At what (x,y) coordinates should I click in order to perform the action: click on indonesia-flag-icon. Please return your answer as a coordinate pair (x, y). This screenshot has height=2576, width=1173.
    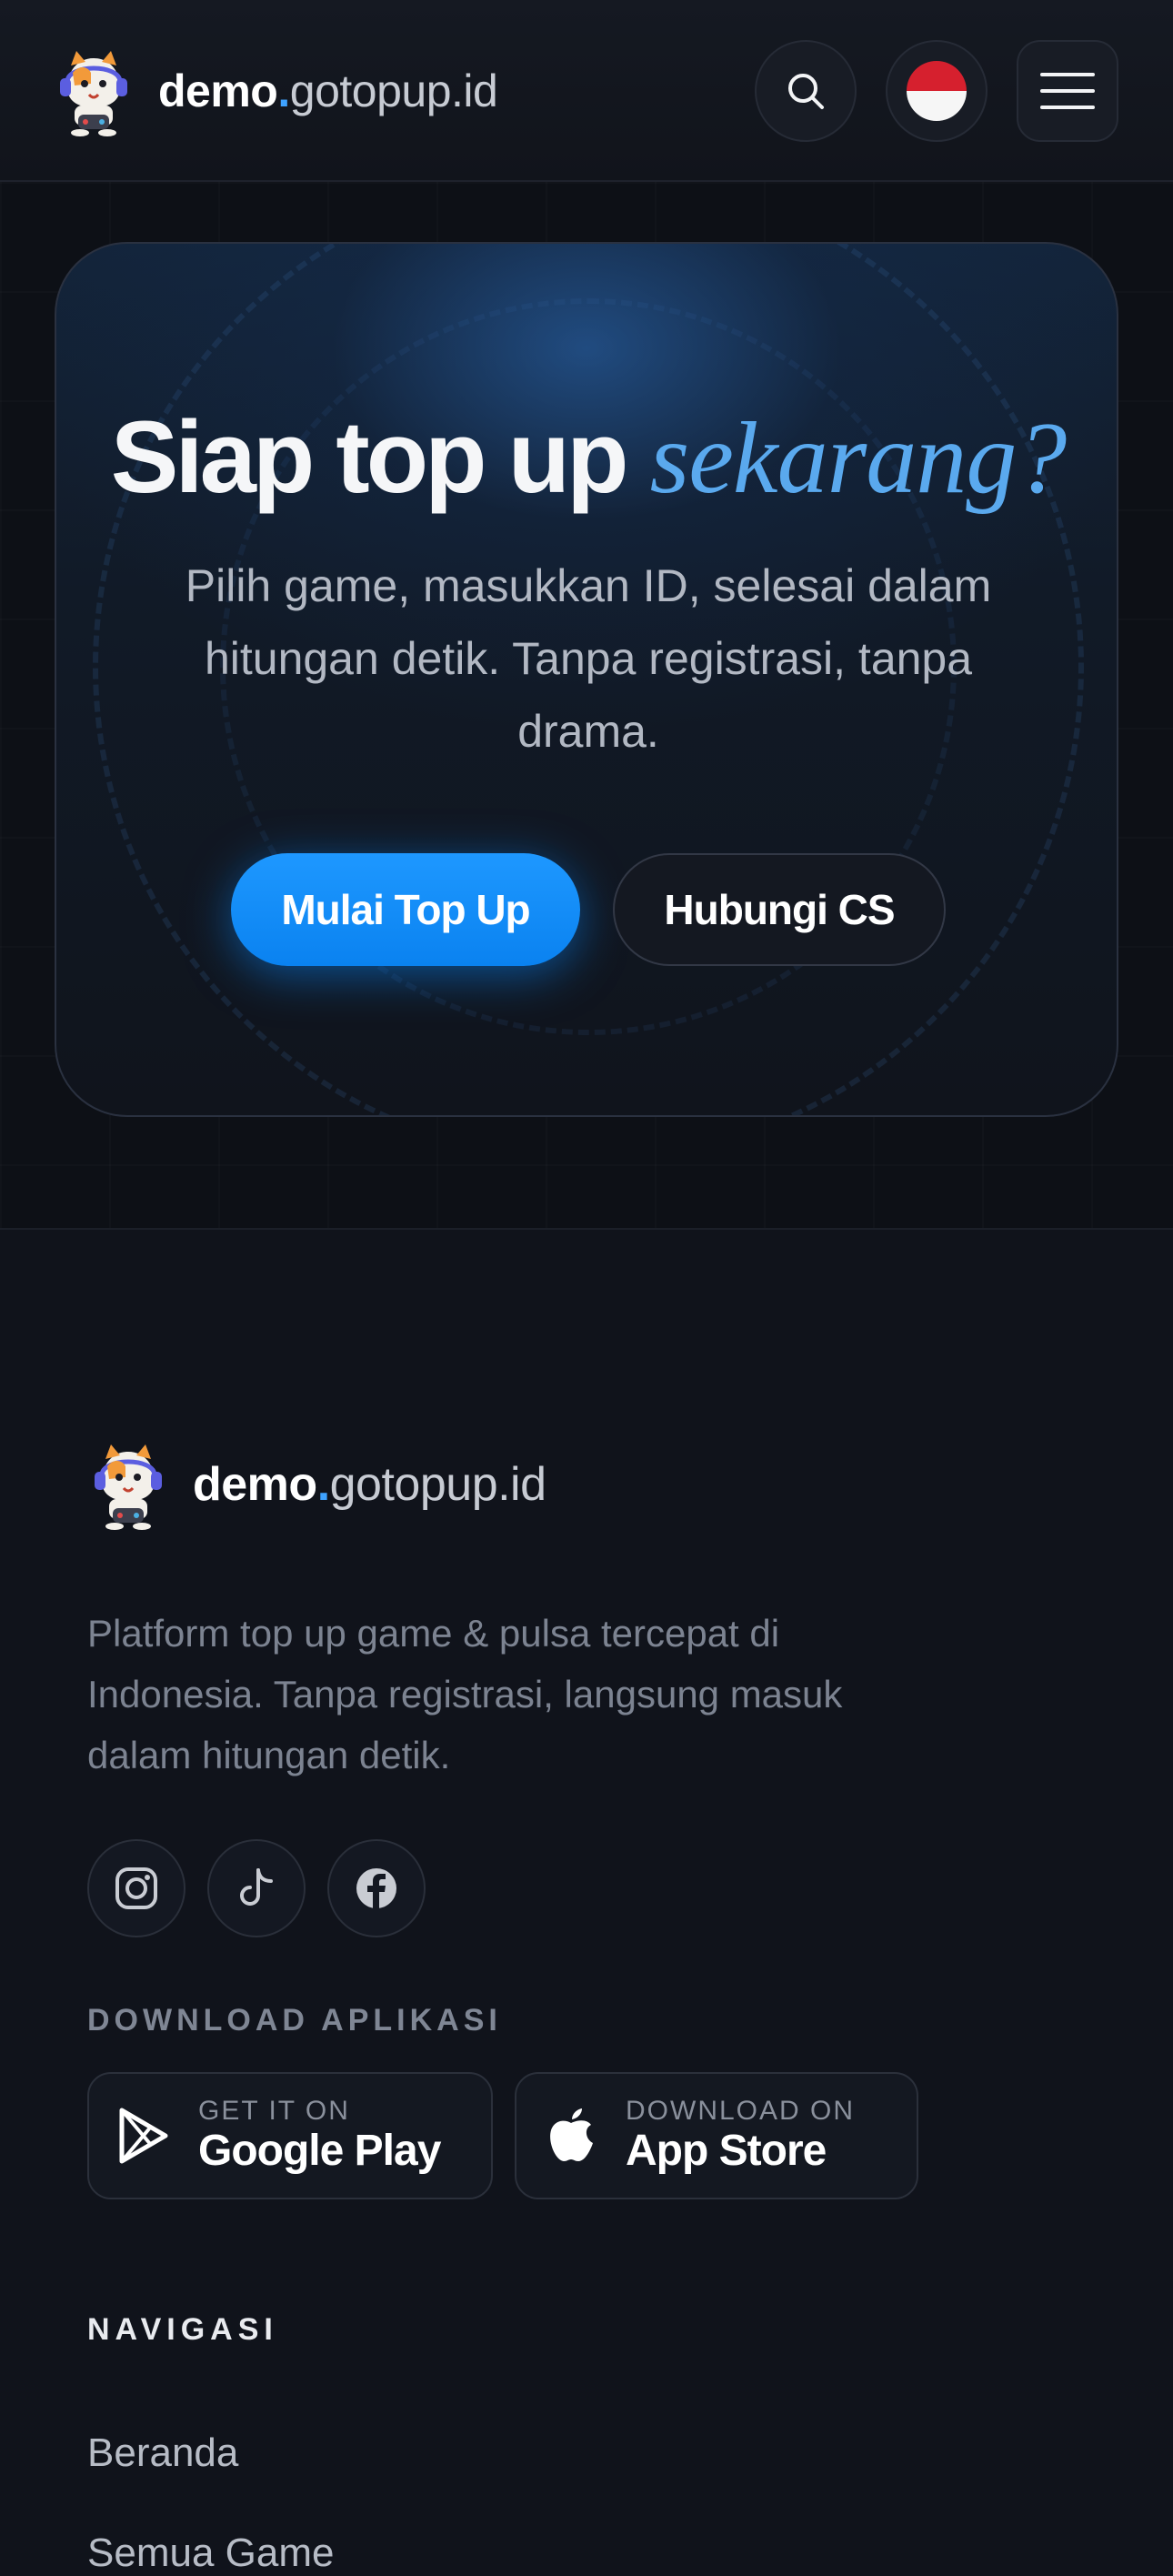
    Looking at the image, I should click on (937, 91).